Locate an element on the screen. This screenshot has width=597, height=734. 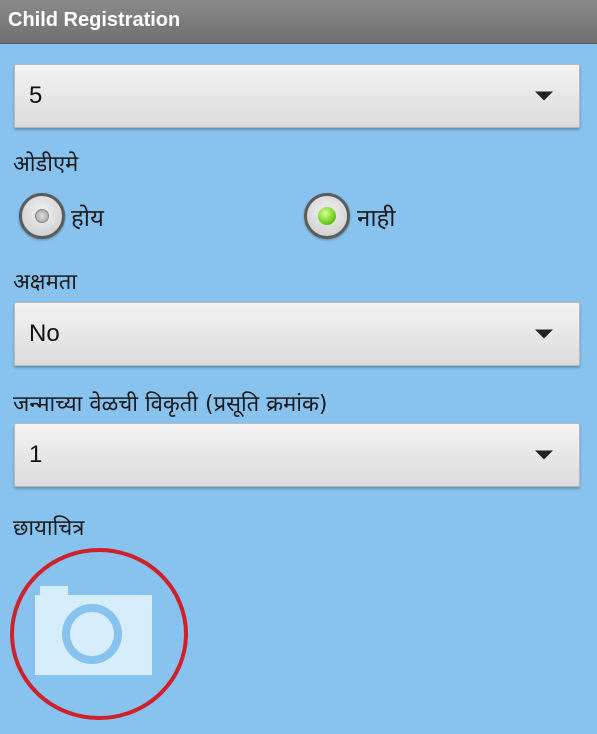
first-dropdown: 5 is located at coordinates (297, 96).